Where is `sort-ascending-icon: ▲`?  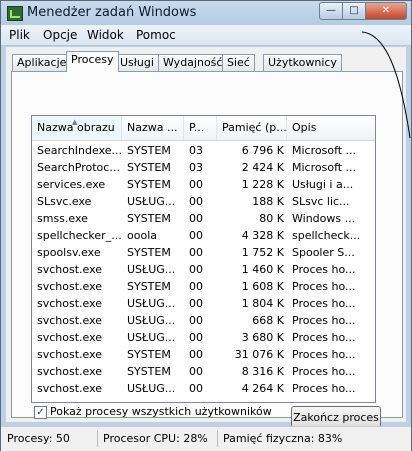
sort-ascending-icon: ▲ is located at coordinates (75, 122).